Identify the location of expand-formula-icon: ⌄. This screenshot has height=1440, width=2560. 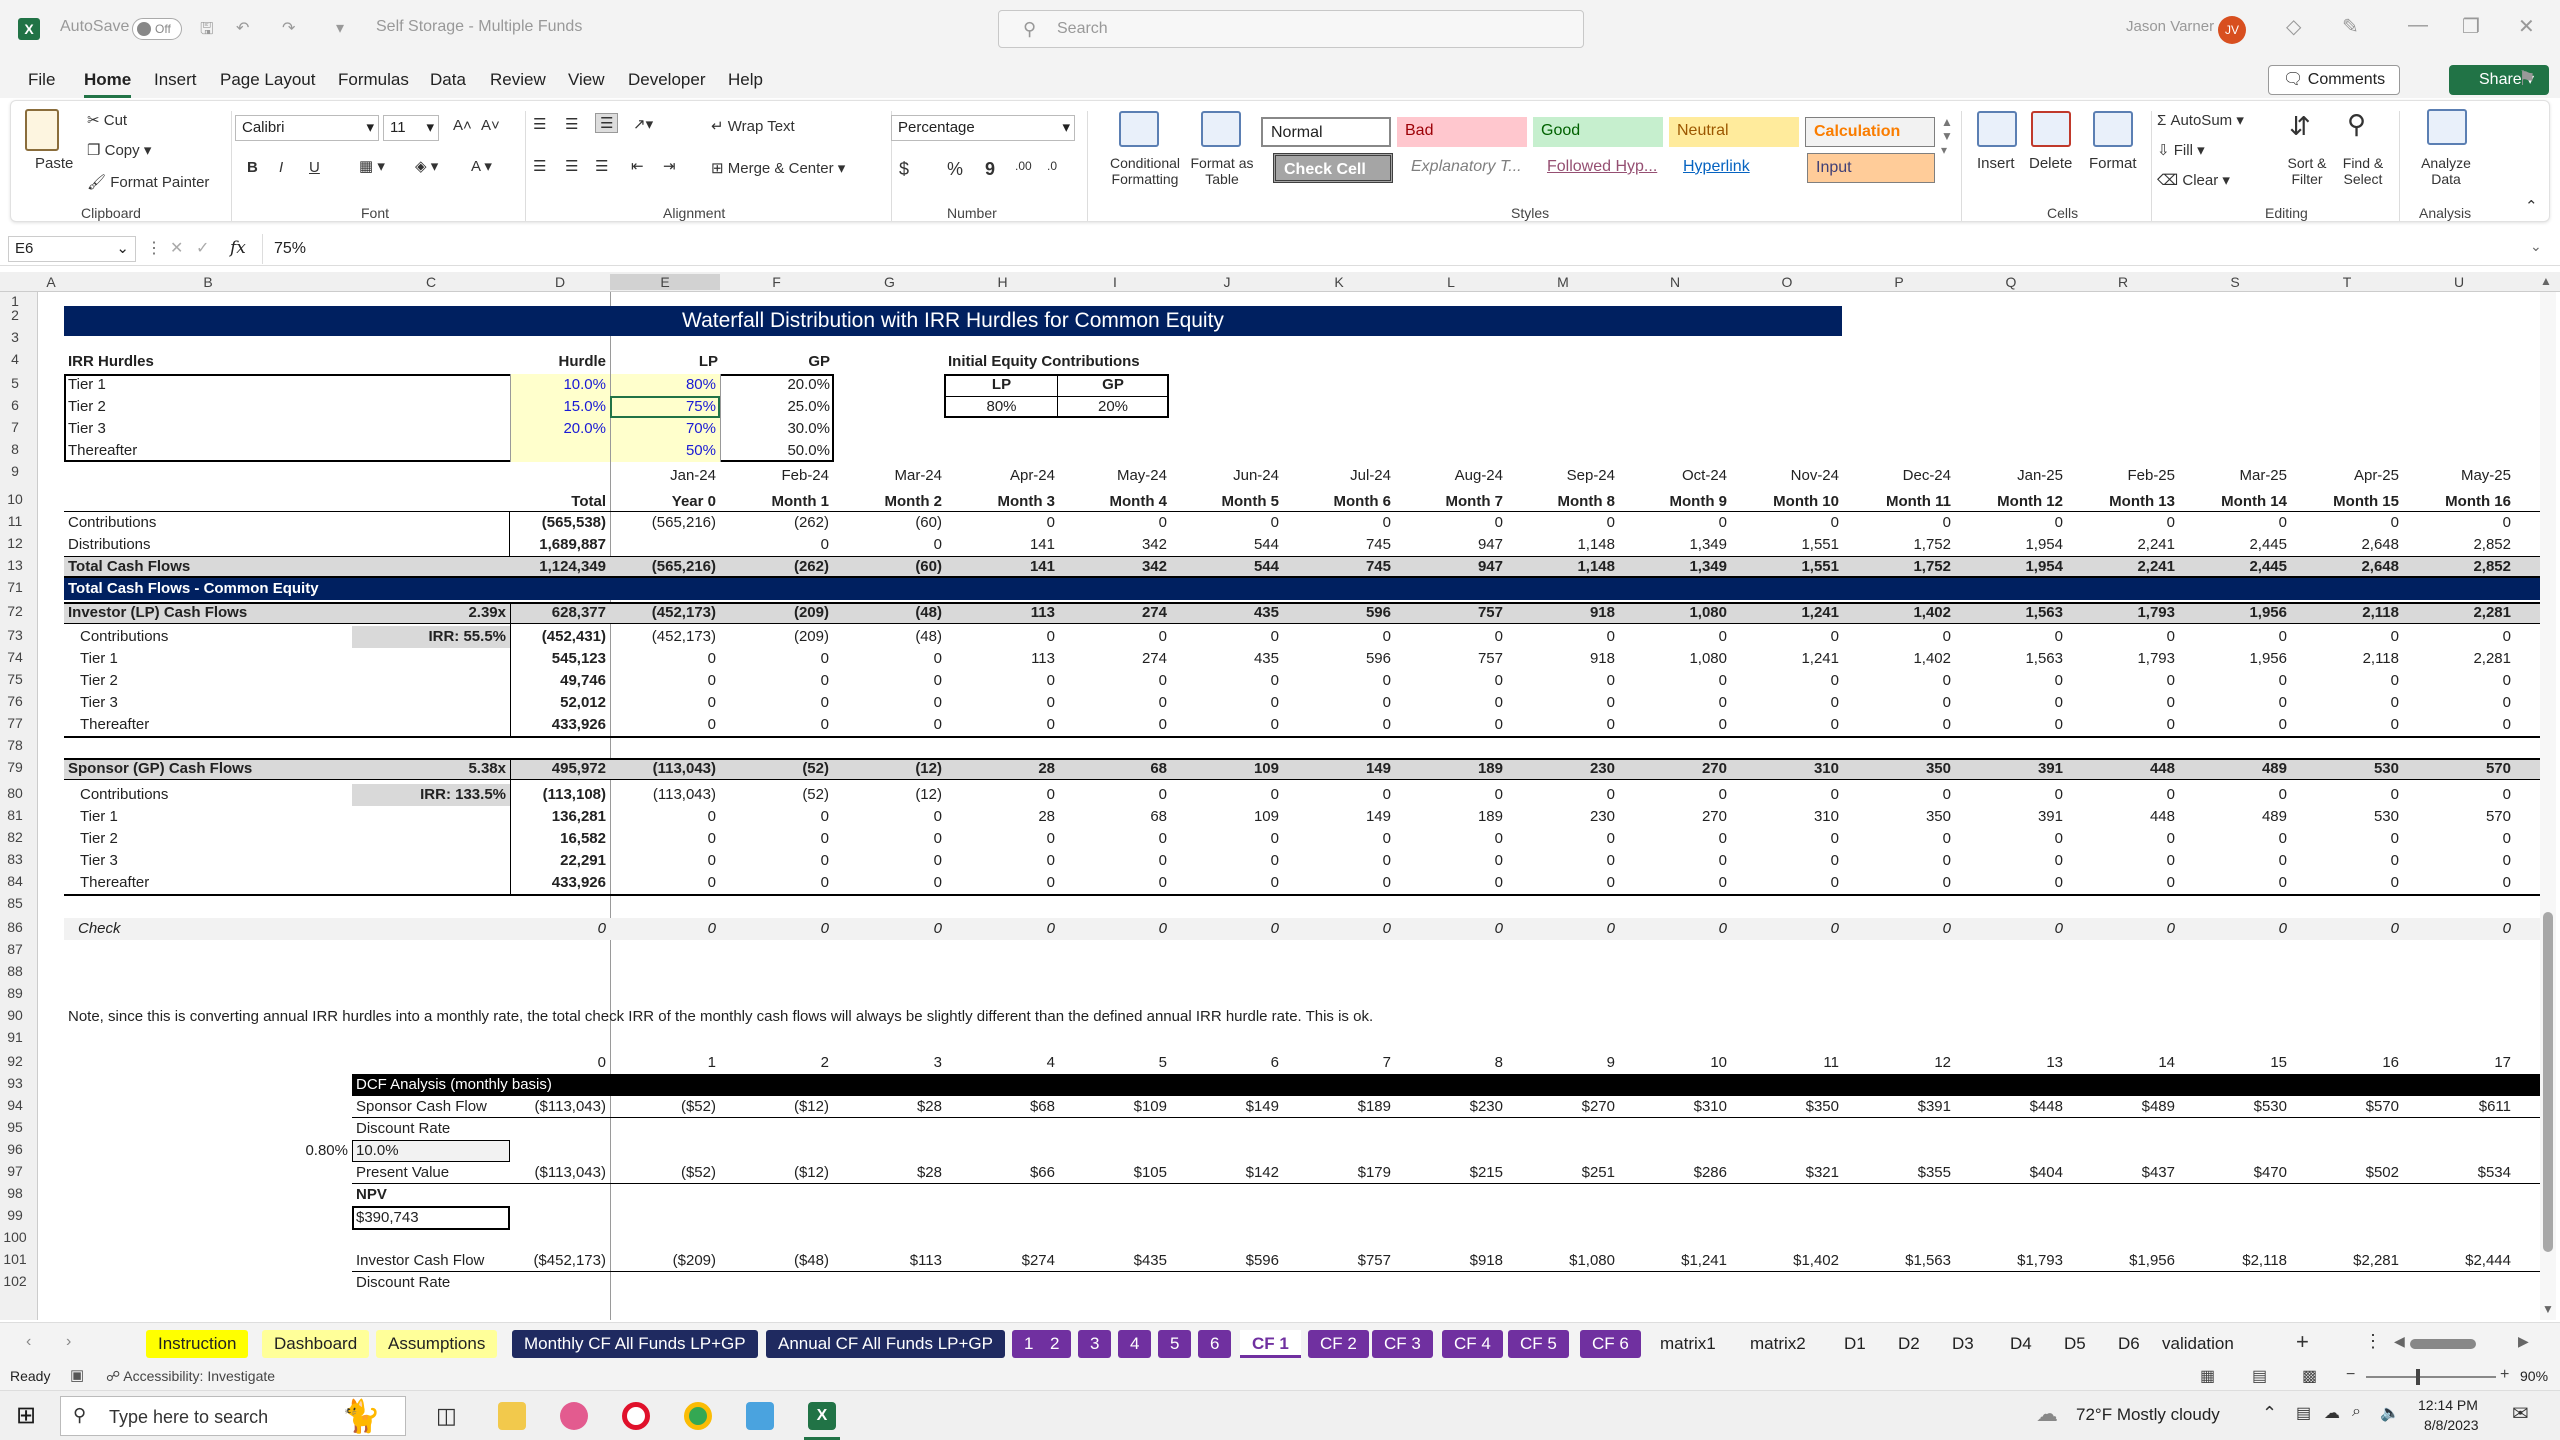
(2536, 246).